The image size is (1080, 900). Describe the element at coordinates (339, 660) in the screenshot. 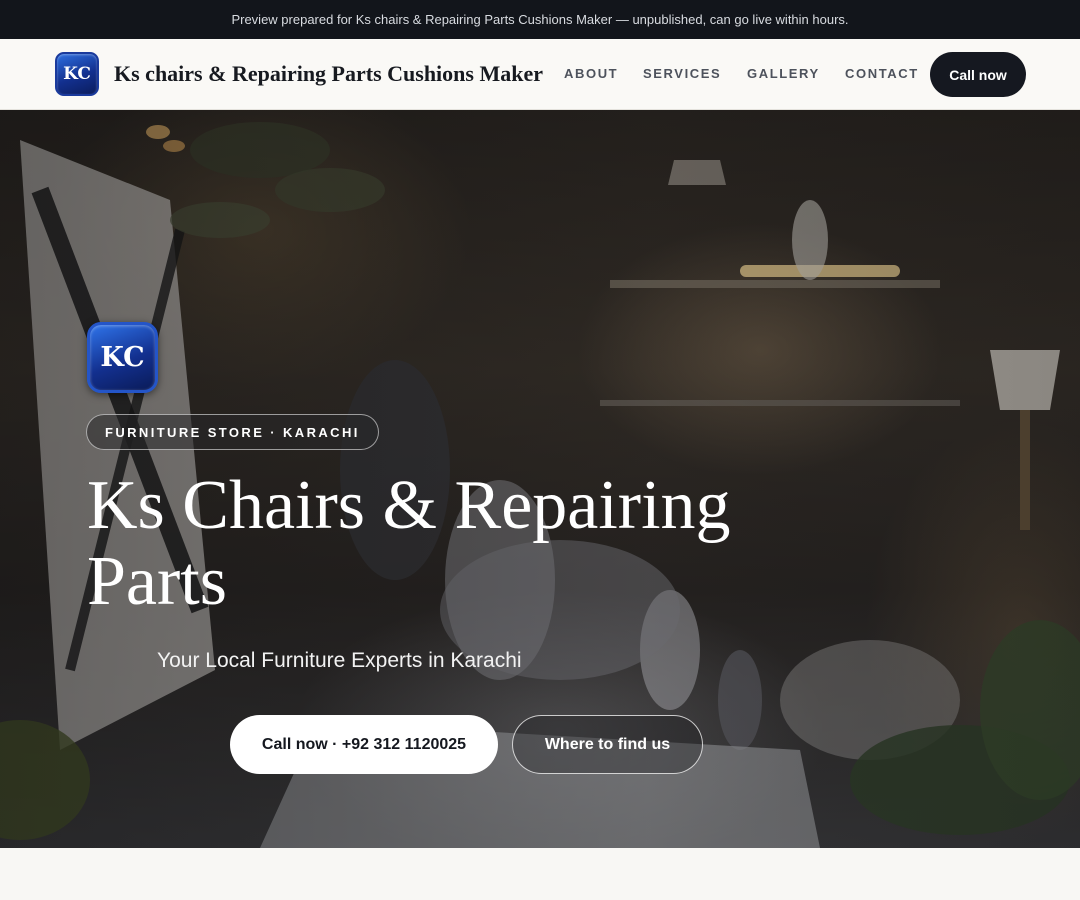

I see `hero-subtitle: Your Local Furniture Experts in Karachi` at that location.